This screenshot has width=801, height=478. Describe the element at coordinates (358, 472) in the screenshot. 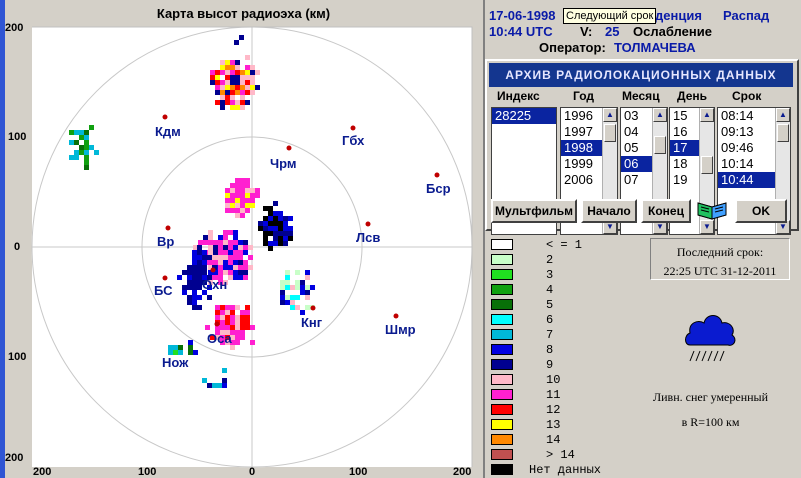

I see `x-tick-100-right: 100` at that location.